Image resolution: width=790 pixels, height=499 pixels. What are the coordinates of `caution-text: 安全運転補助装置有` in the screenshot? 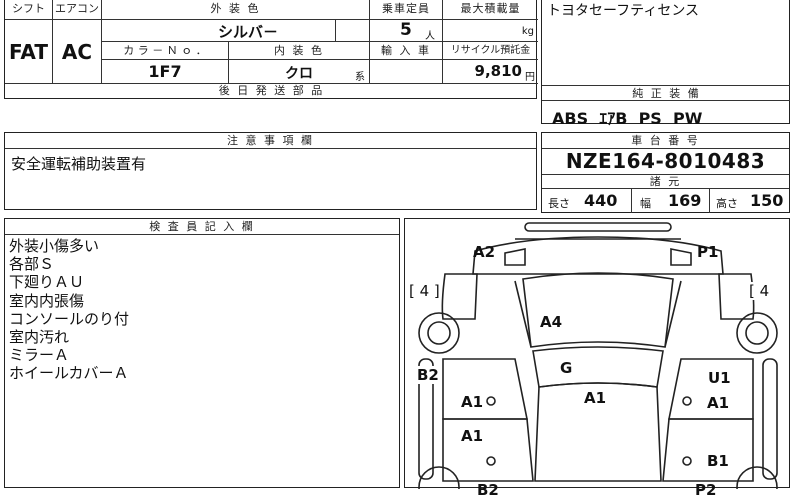 It's located at (79, 164).